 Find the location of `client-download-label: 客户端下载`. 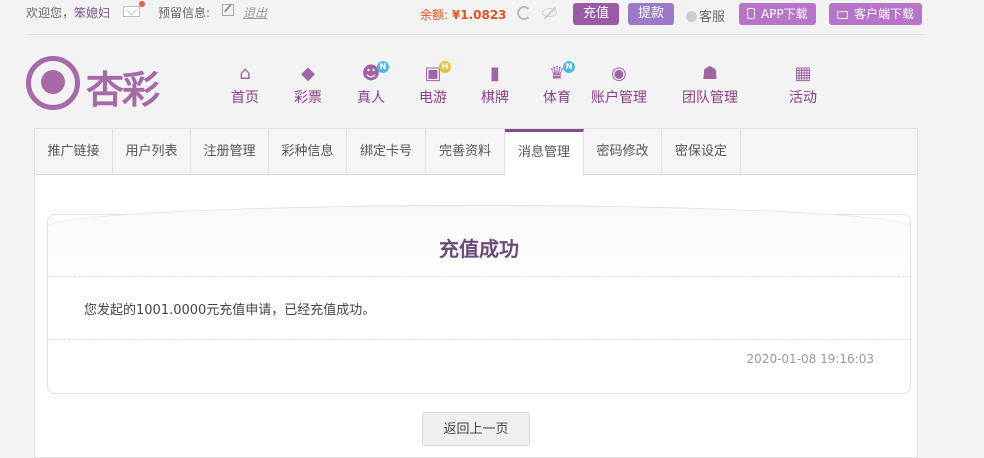

client-download-label: 客户端下载 is located at coordinates (884, 14).